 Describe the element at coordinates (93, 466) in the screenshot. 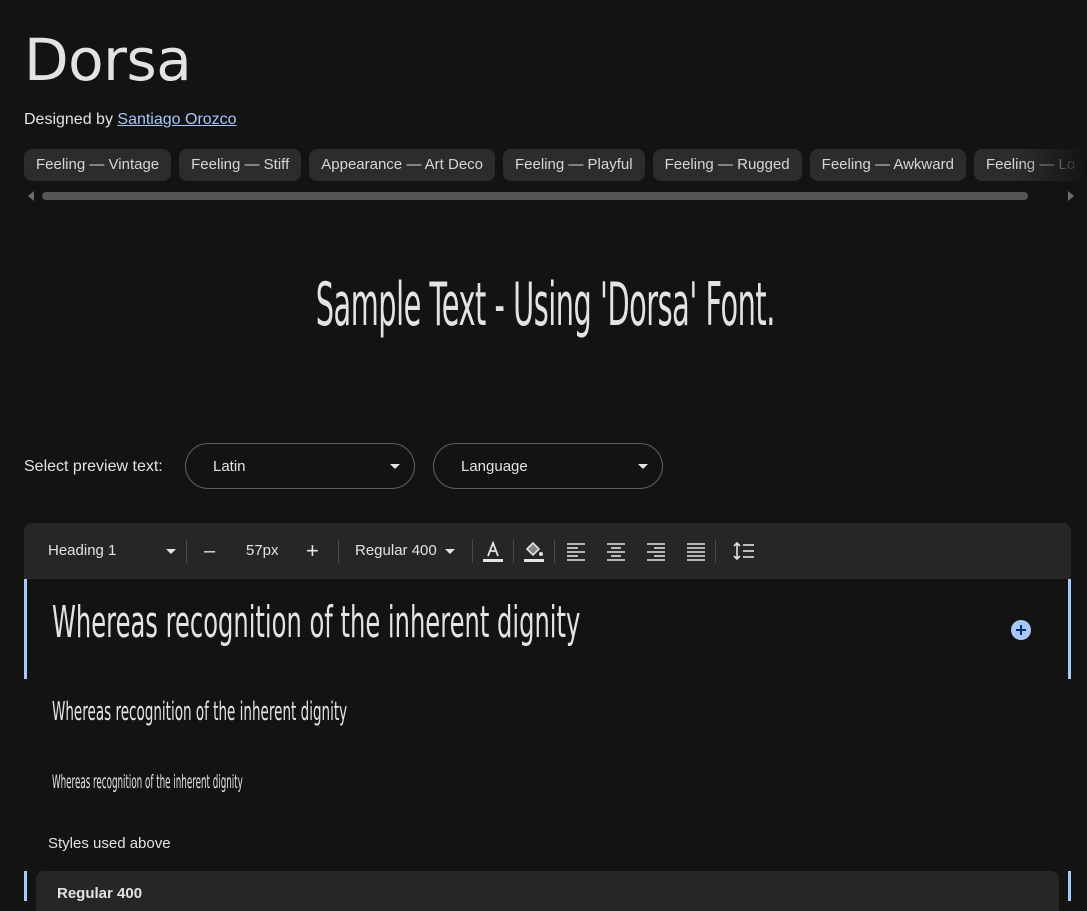

I see `preview-text-label: Select preview text:` at that location.